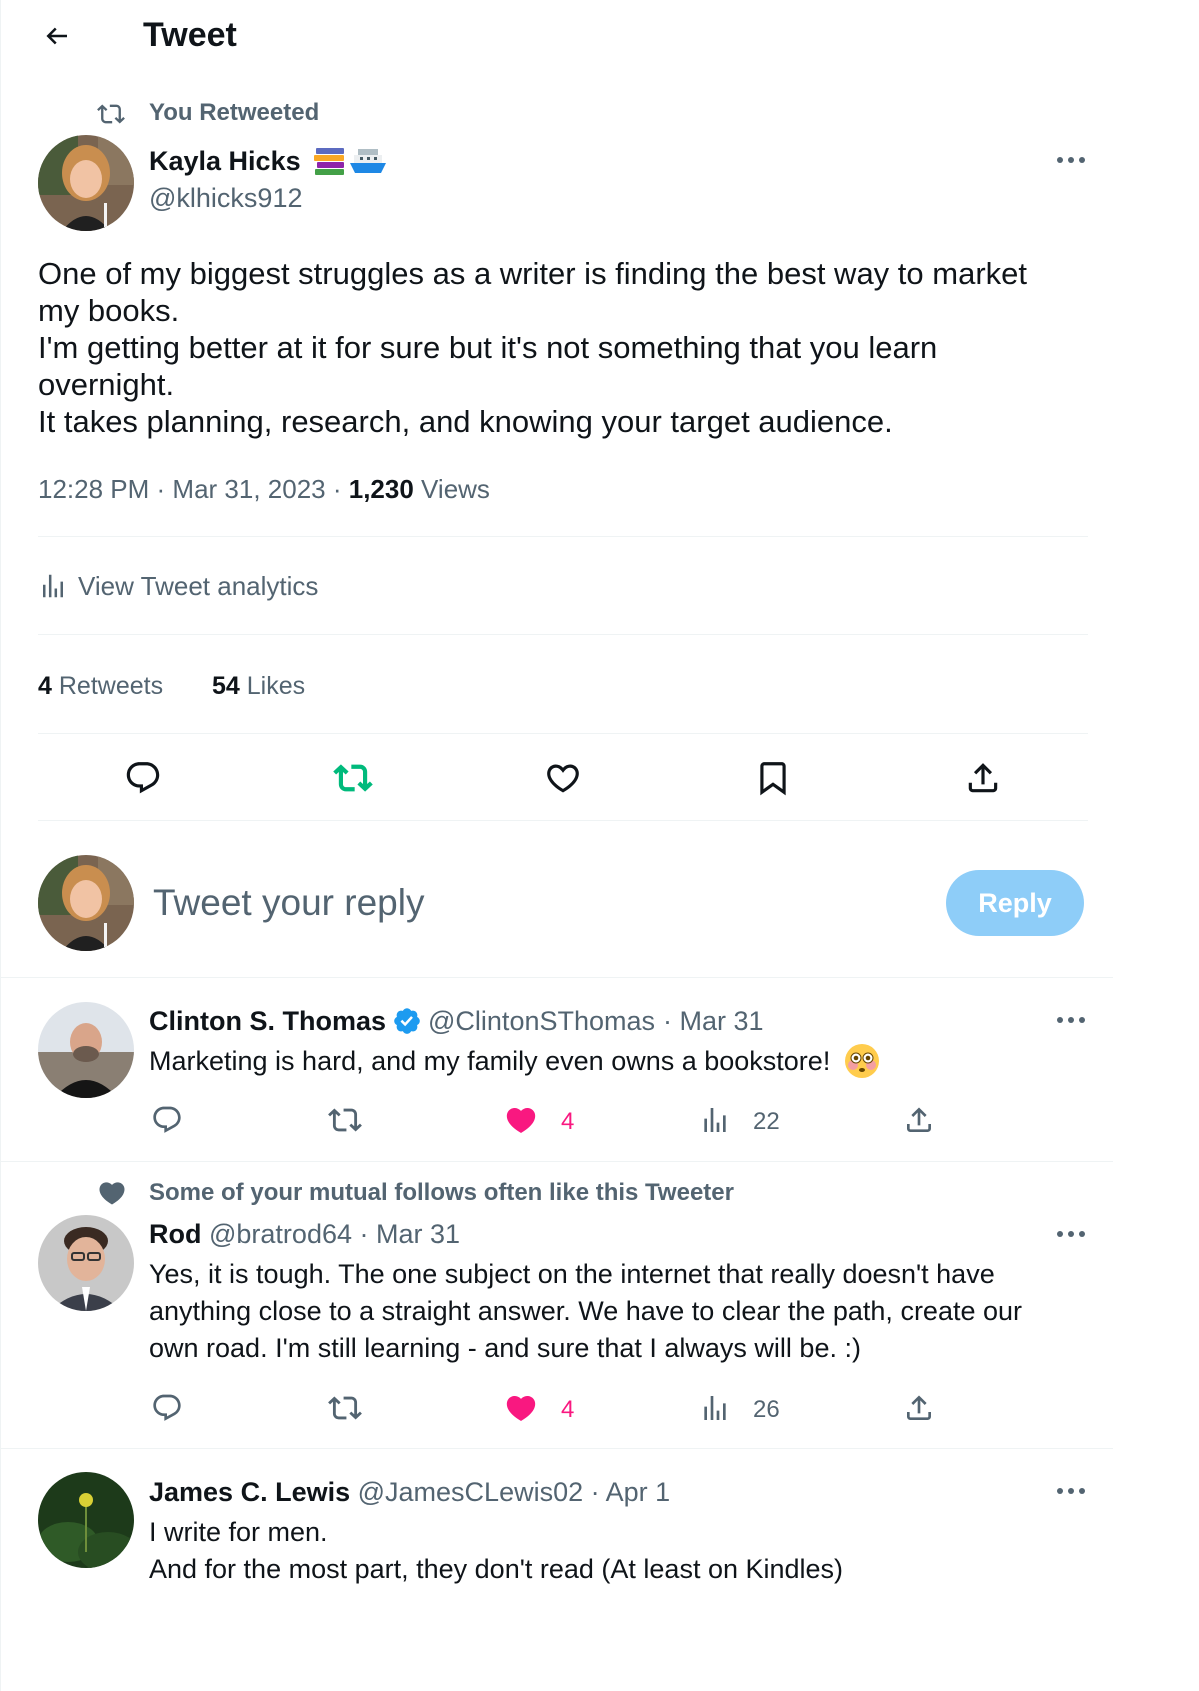 Image resolution: width=1199 pixels, height=1691 pixels. I want to click on heart-icon, so click(112, 1193).